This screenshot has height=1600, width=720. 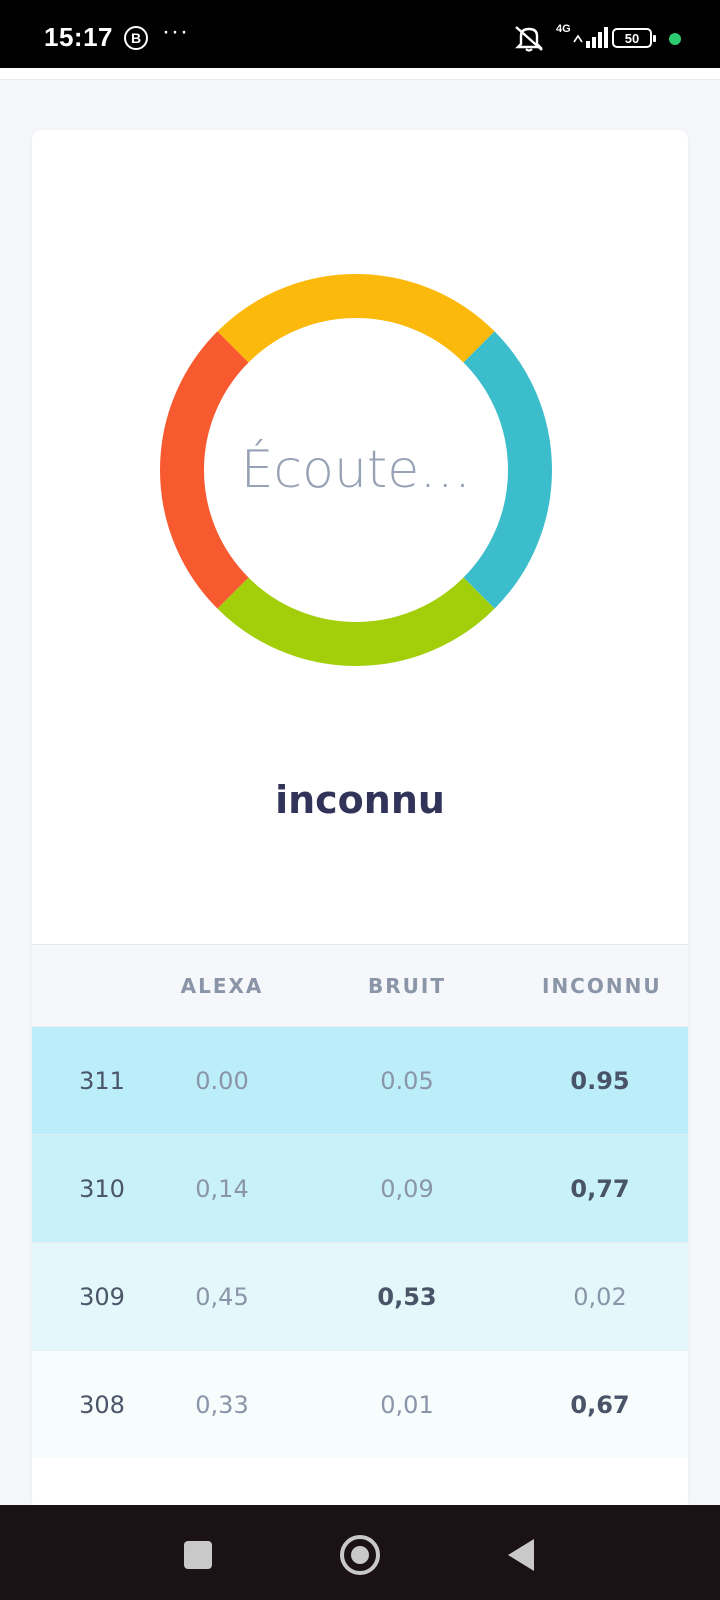 I want to click on alexa-score: 0,45, so click(x=222, y=1296).